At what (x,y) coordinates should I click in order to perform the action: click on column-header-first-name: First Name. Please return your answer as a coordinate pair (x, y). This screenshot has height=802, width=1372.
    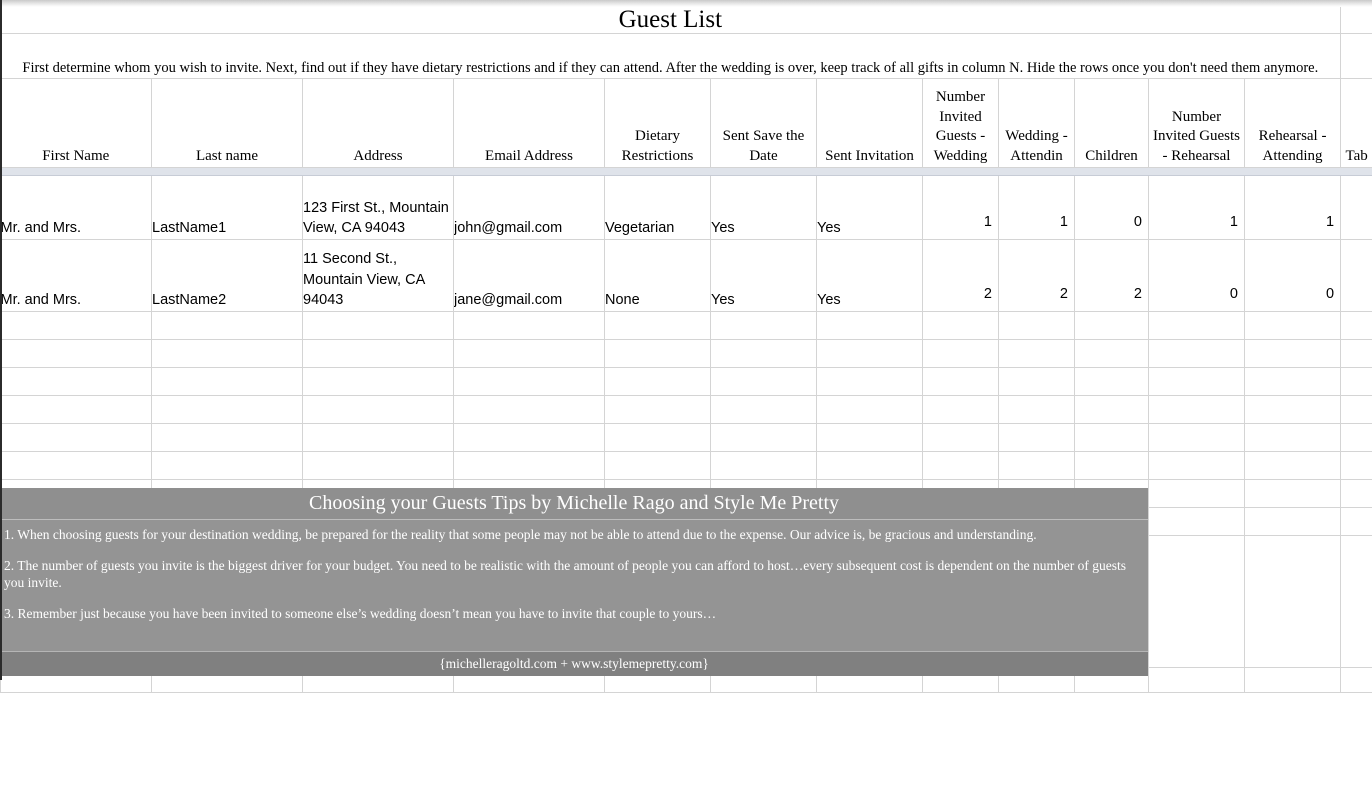
    Looking at the image, I should click on (76, 123).